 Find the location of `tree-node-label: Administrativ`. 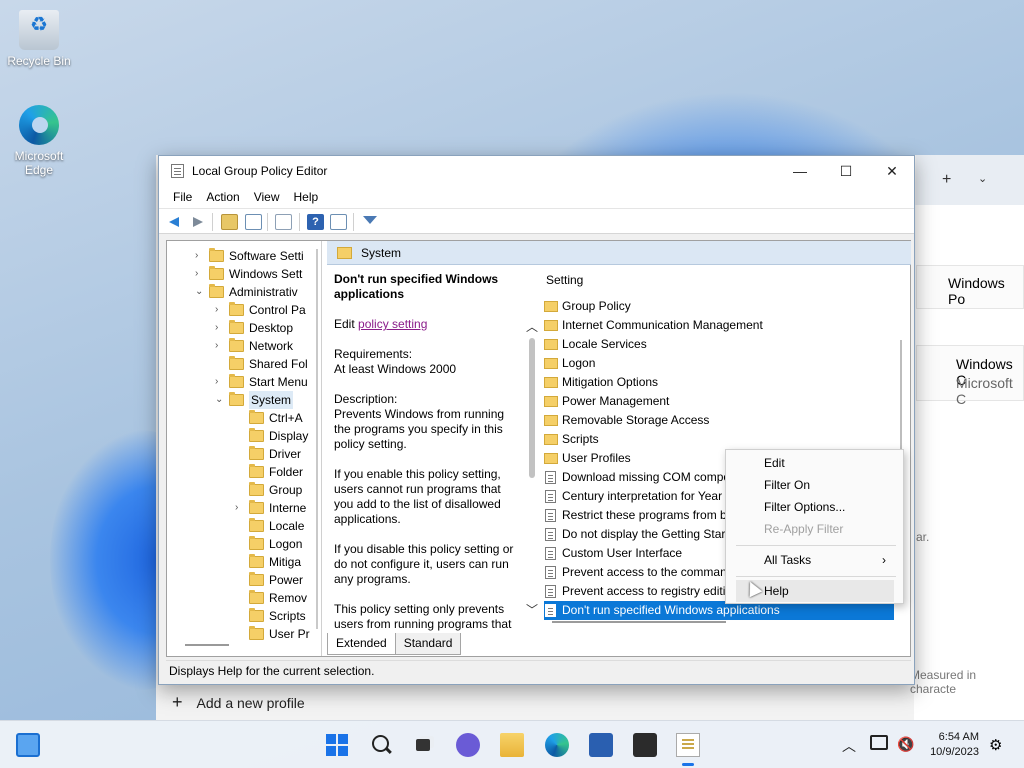

tree-node-label: Administrativ is located at coordinates (263, 292).